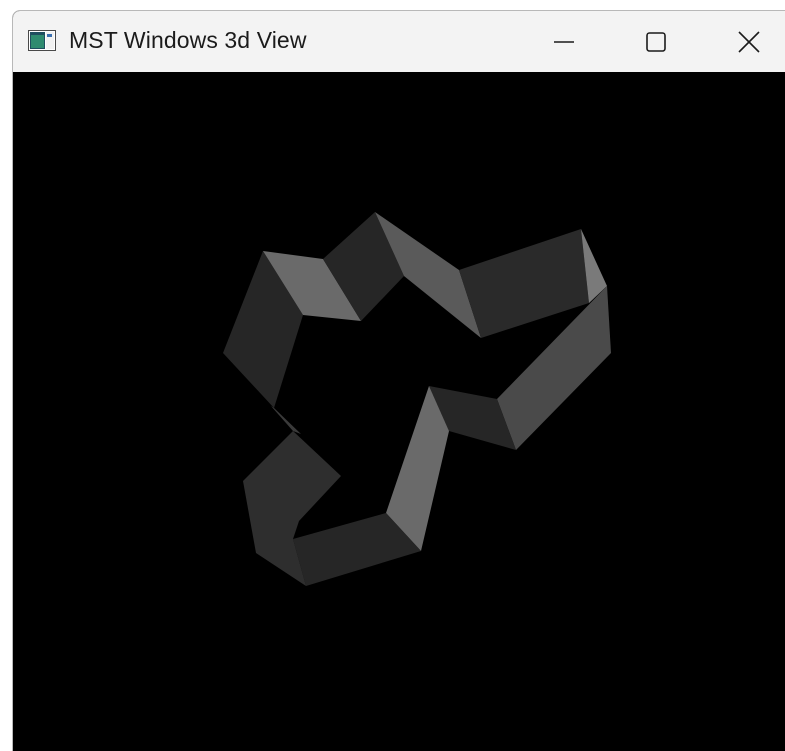 The width and height of the screenshot is (785, 751). I want to click on window-app-icon, so click(42, 40).